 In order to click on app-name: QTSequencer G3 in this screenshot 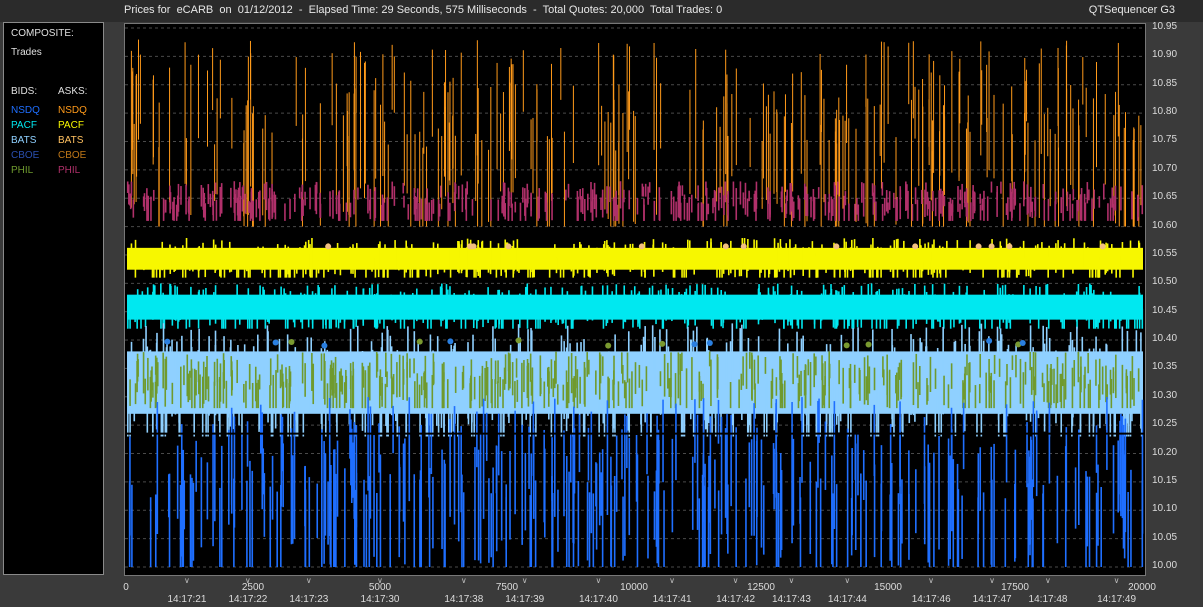, I will do `click(1131, 10)`.